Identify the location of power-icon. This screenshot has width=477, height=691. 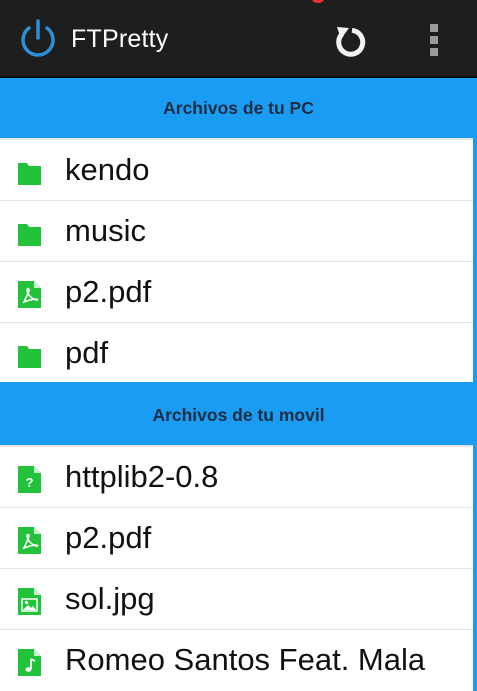
(38, 39).